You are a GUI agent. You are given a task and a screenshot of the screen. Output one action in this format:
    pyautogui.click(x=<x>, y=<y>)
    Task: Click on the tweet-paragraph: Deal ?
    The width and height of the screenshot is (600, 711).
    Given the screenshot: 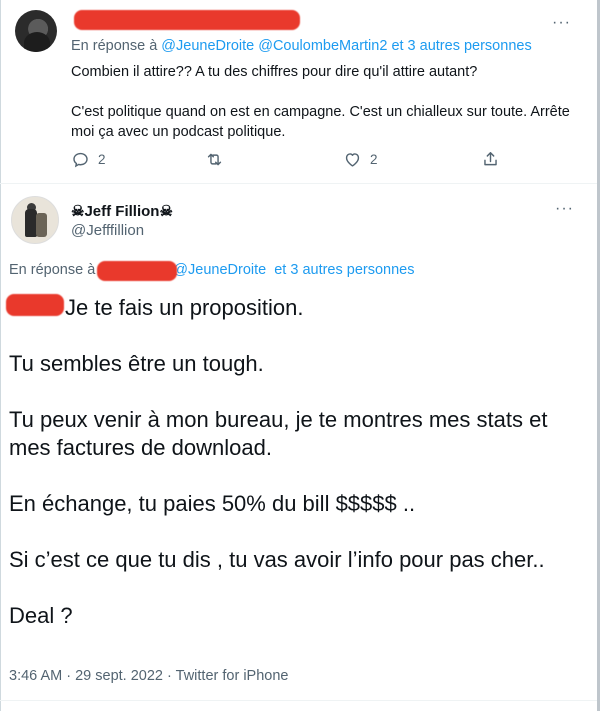 What is the action you would take?
    pyautogui.click(x=41, y=615)
    